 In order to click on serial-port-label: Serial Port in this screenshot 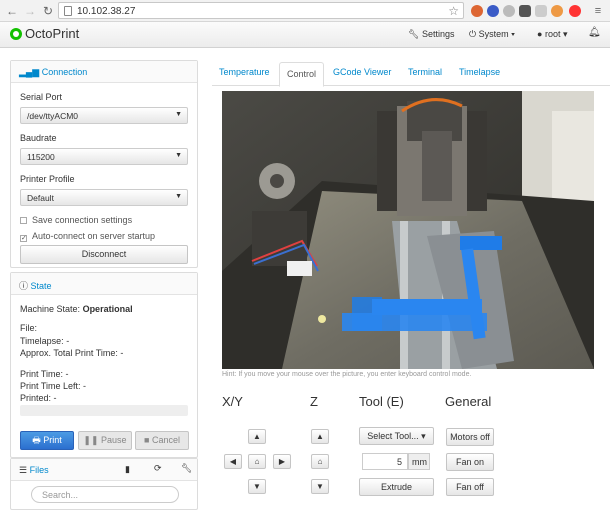, I will do `click(41, 97)`.